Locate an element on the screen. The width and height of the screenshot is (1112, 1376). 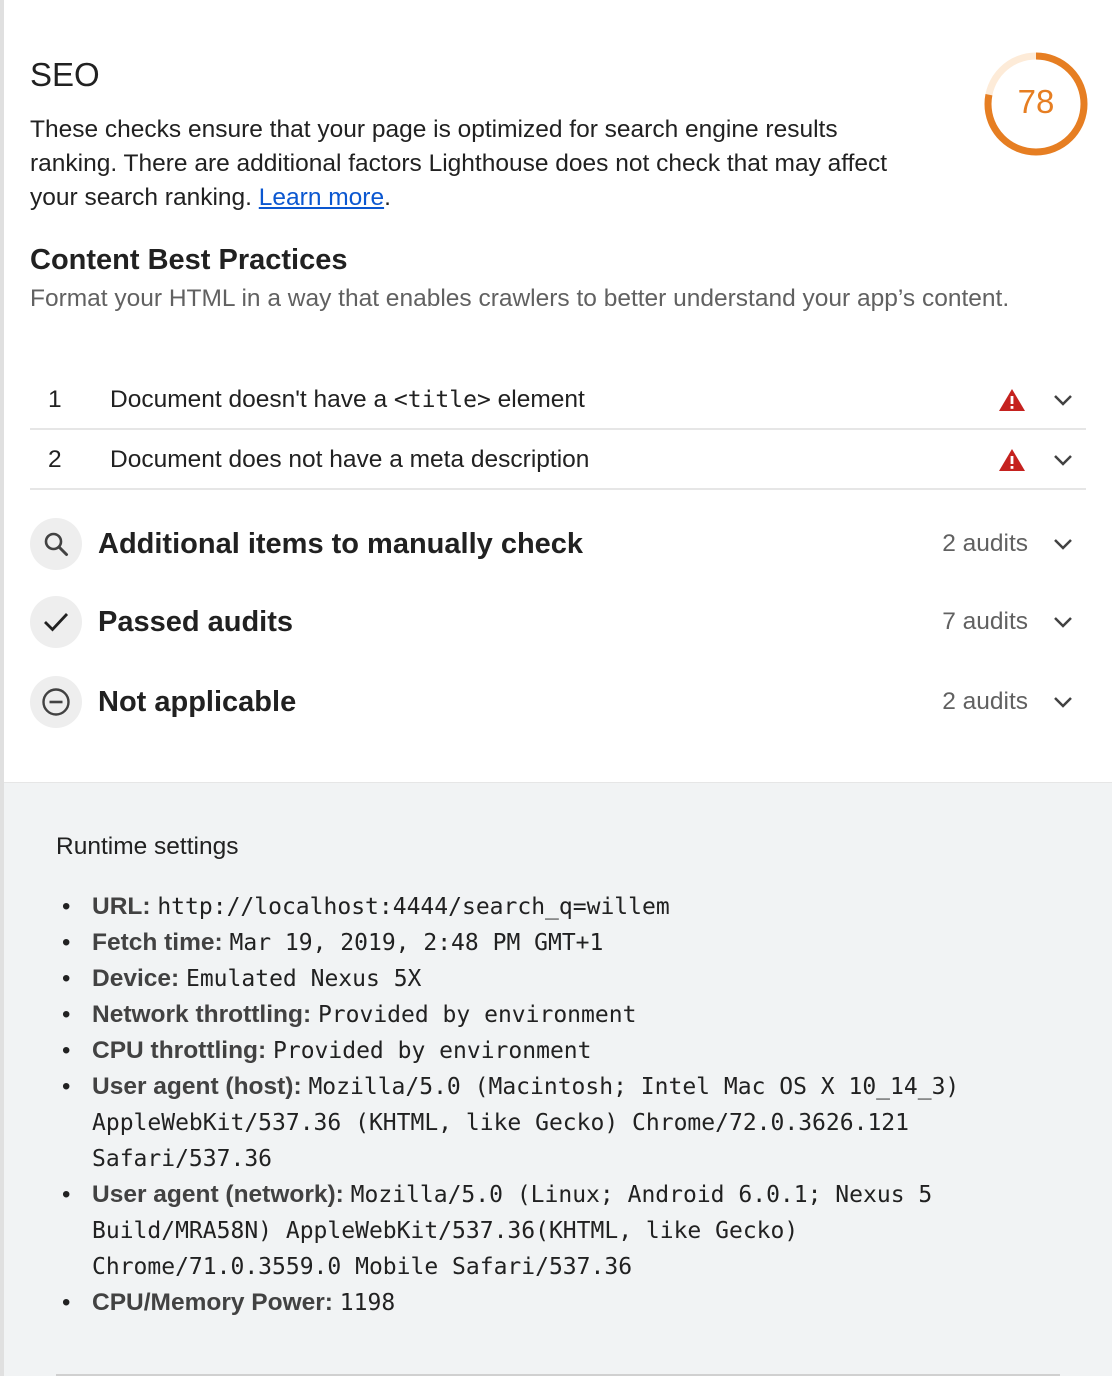
score-value: 78 is located at coordinates (1036, 101).